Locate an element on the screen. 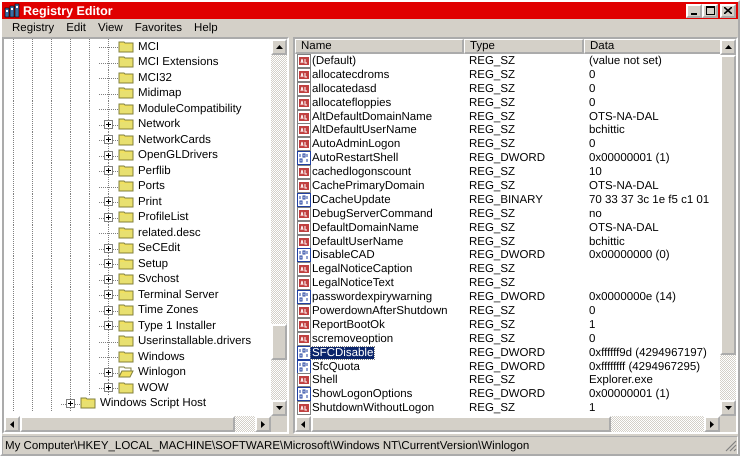 The width and height of the screenshot is (740, 456). tree-item: Perflib is located at coordinates (154, 170).